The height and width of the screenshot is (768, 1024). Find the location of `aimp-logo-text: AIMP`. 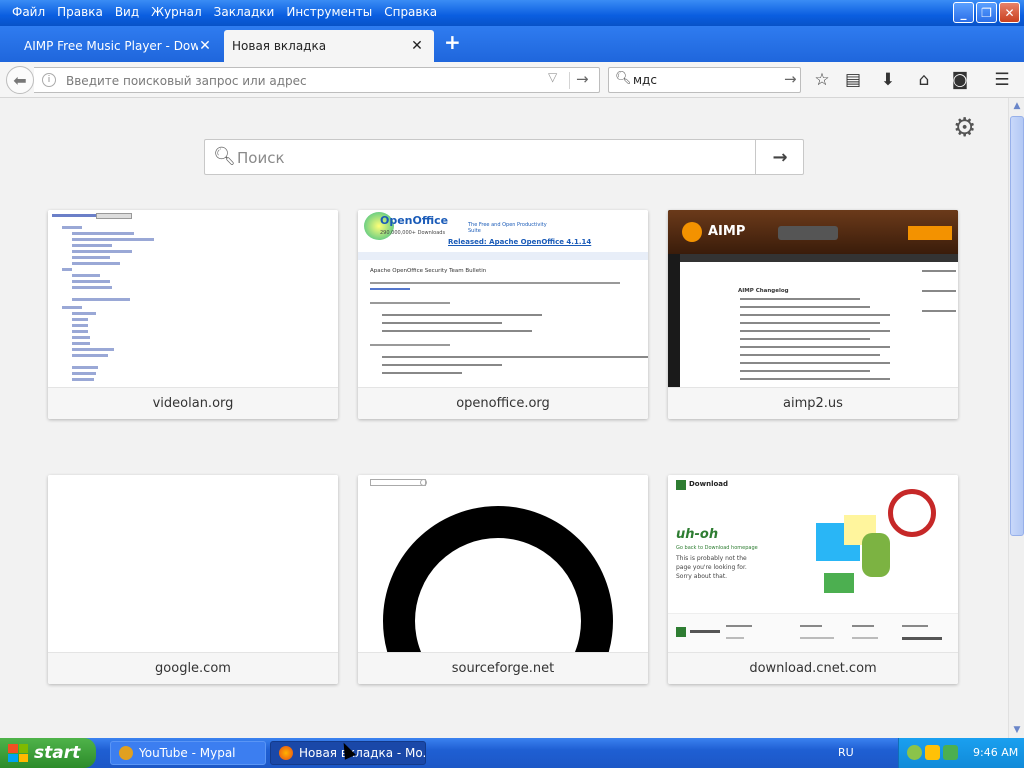

aimp-logo-text: AIMP is located at coordinates (727, 231).